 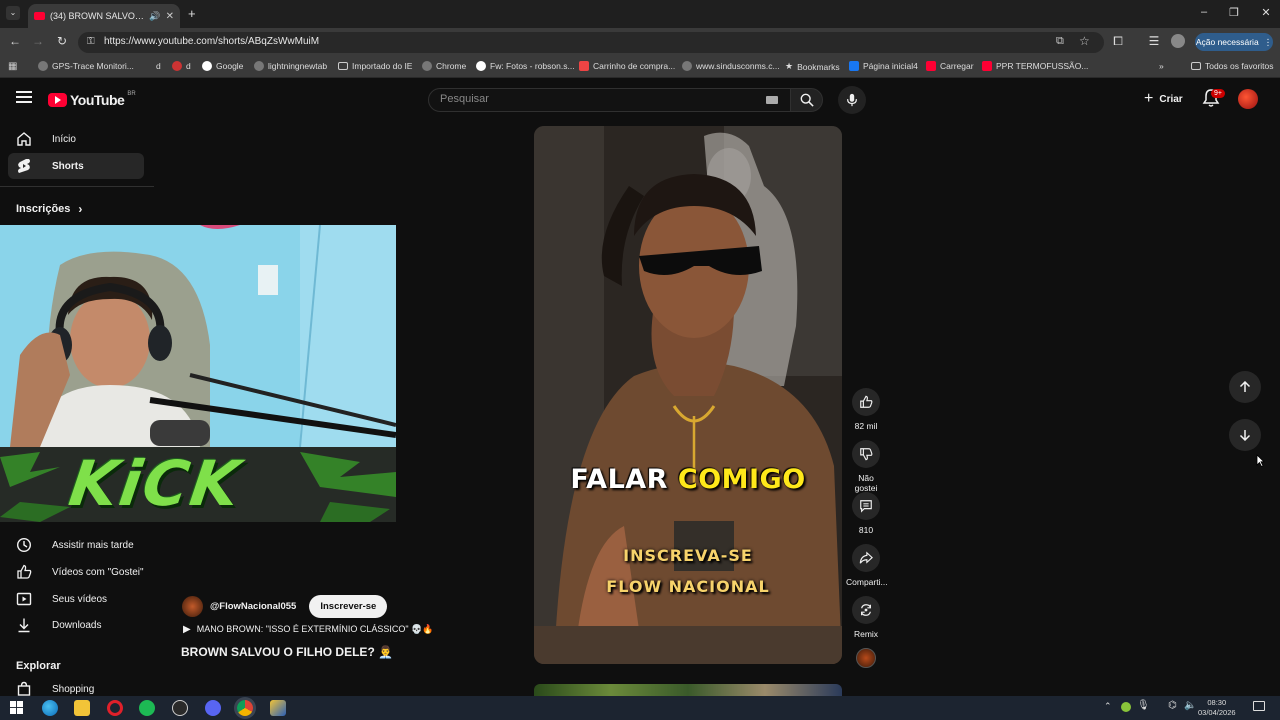 What do you see at coordinates (444, 66) in the screenshot?
I see `bookmark-item: Chrome` at bounding box center [444, 66].